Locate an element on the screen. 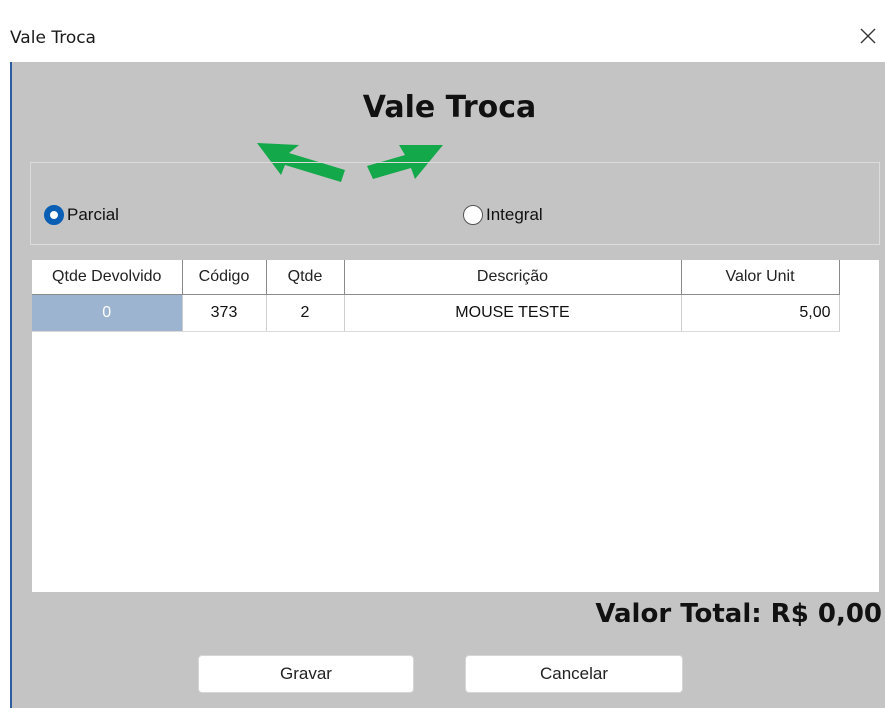  radio-selected-icon is located at coordinates (54, 215).